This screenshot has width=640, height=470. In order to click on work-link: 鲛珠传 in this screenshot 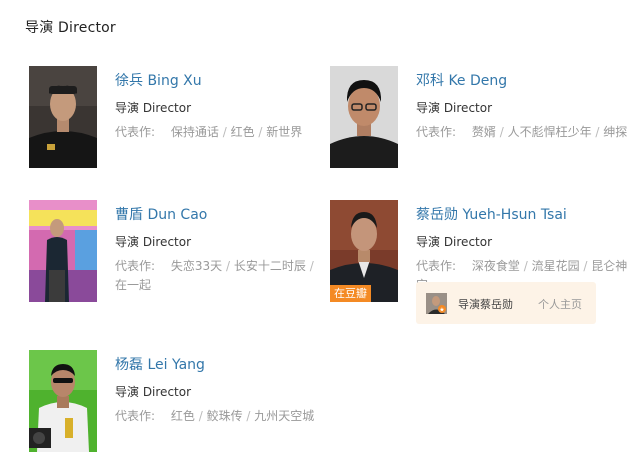, I will do `click(225, 416)`.